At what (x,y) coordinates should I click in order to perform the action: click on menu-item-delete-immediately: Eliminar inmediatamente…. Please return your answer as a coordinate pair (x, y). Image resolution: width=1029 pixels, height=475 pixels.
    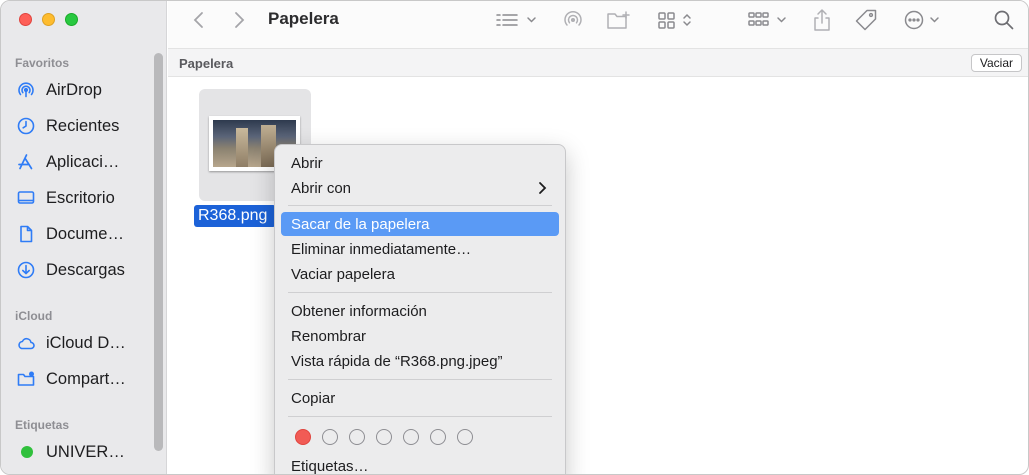
    Looking at the image, I should click on (420, 249).